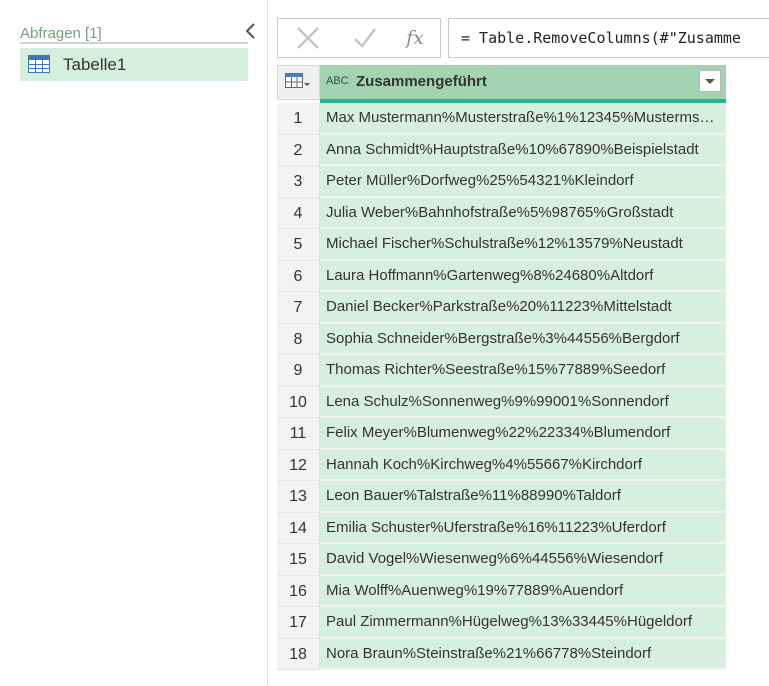 The image size is (769, 686). What do you see at coordinates (523, 560) in the screenshot?
I see `table-cell: David Vogel%Wiesenweg%6%44556%Wiesendorf` at bounding box center [523, 560].